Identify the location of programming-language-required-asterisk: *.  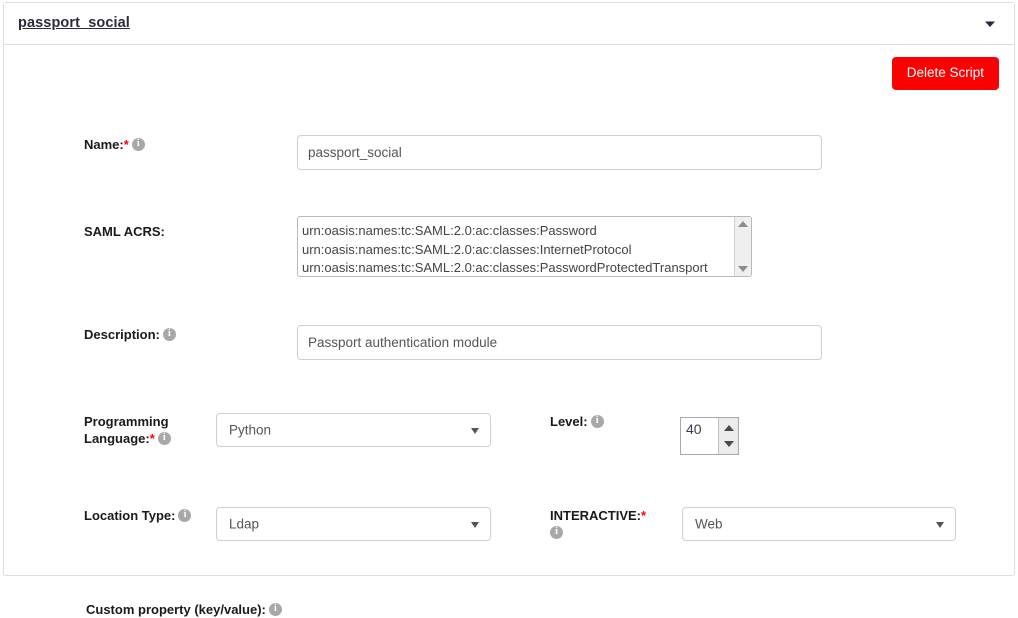
(152, 438).